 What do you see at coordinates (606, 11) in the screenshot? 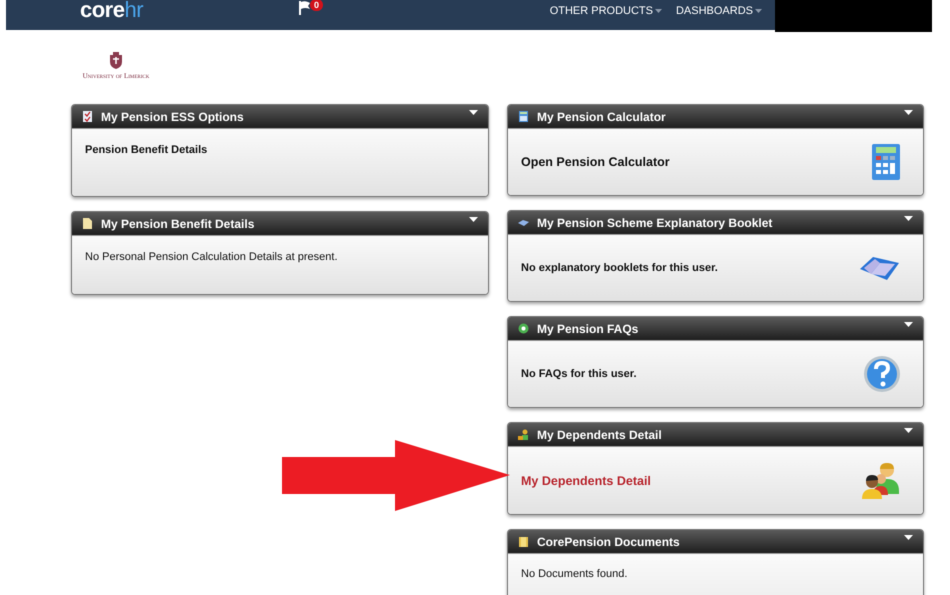
I see `nav-menu: OTHER PRODUCTS` at bounding box center [606, 11].